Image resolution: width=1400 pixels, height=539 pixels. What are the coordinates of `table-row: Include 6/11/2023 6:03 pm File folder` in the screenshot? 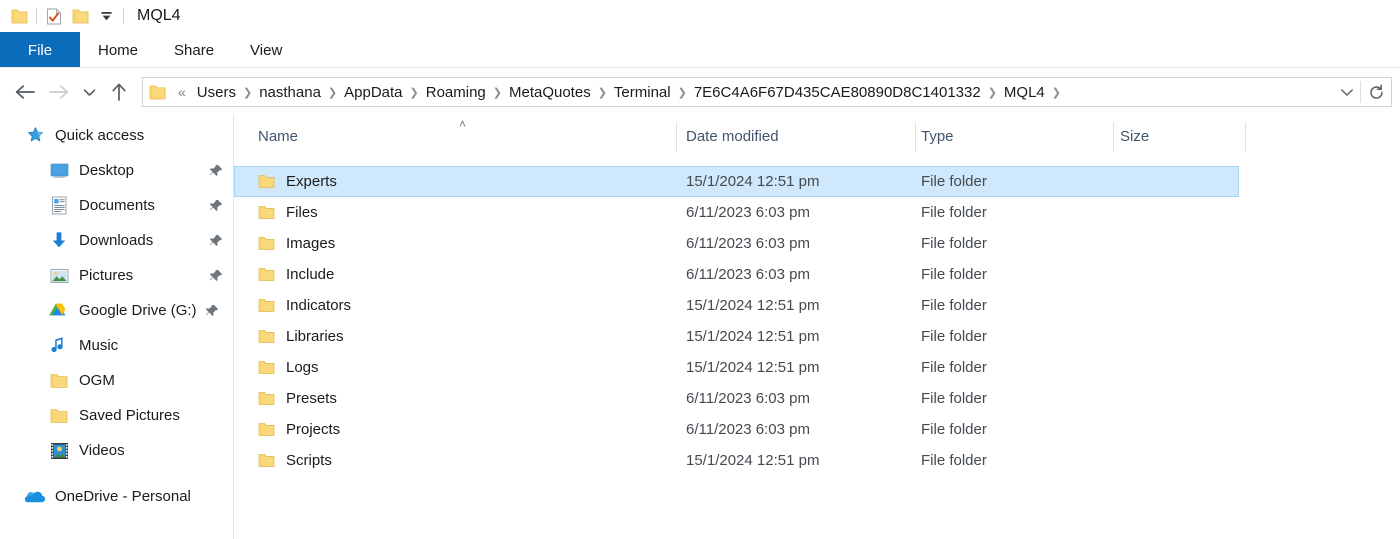 It's located at (817, 274).